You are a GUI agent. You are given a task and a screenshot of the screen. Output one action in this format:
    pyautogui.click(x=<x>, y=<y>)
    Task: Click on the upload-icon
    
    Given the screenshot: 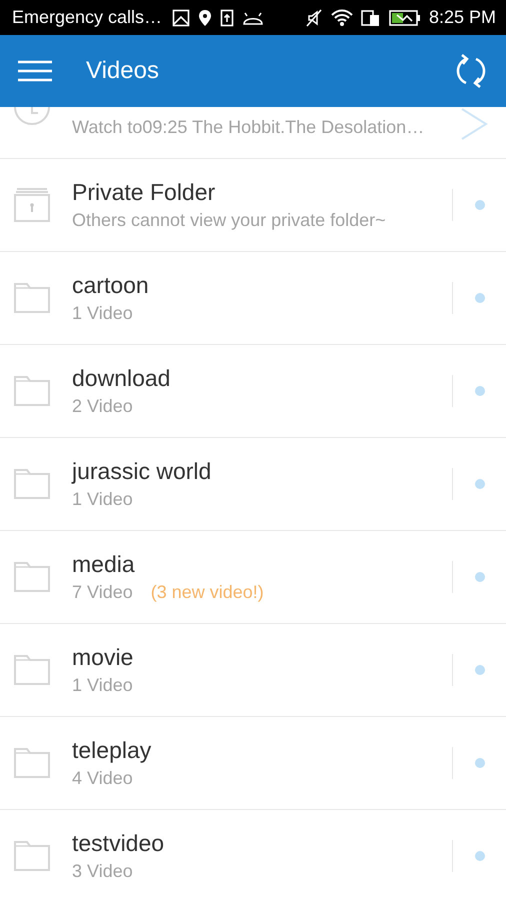 What is the action you would take?
    pyautogui.click(x=227, y=17)
    